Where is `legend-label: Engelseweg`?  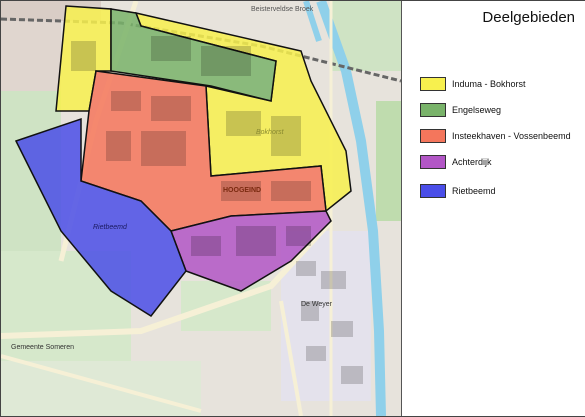 legend-label: Engelseweg is located at coordinates (477, 110).